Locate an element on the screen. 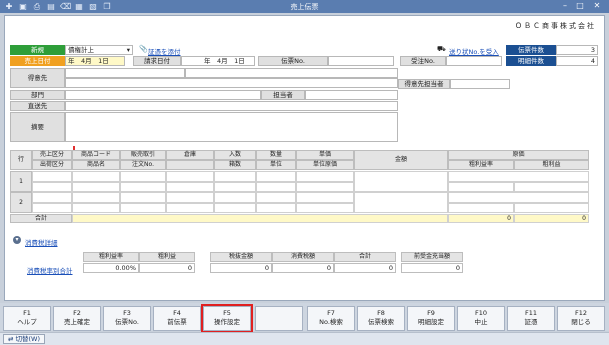 The image size is (609, 345). truck-icon: ⛟ is located at coordinates (441, 49).